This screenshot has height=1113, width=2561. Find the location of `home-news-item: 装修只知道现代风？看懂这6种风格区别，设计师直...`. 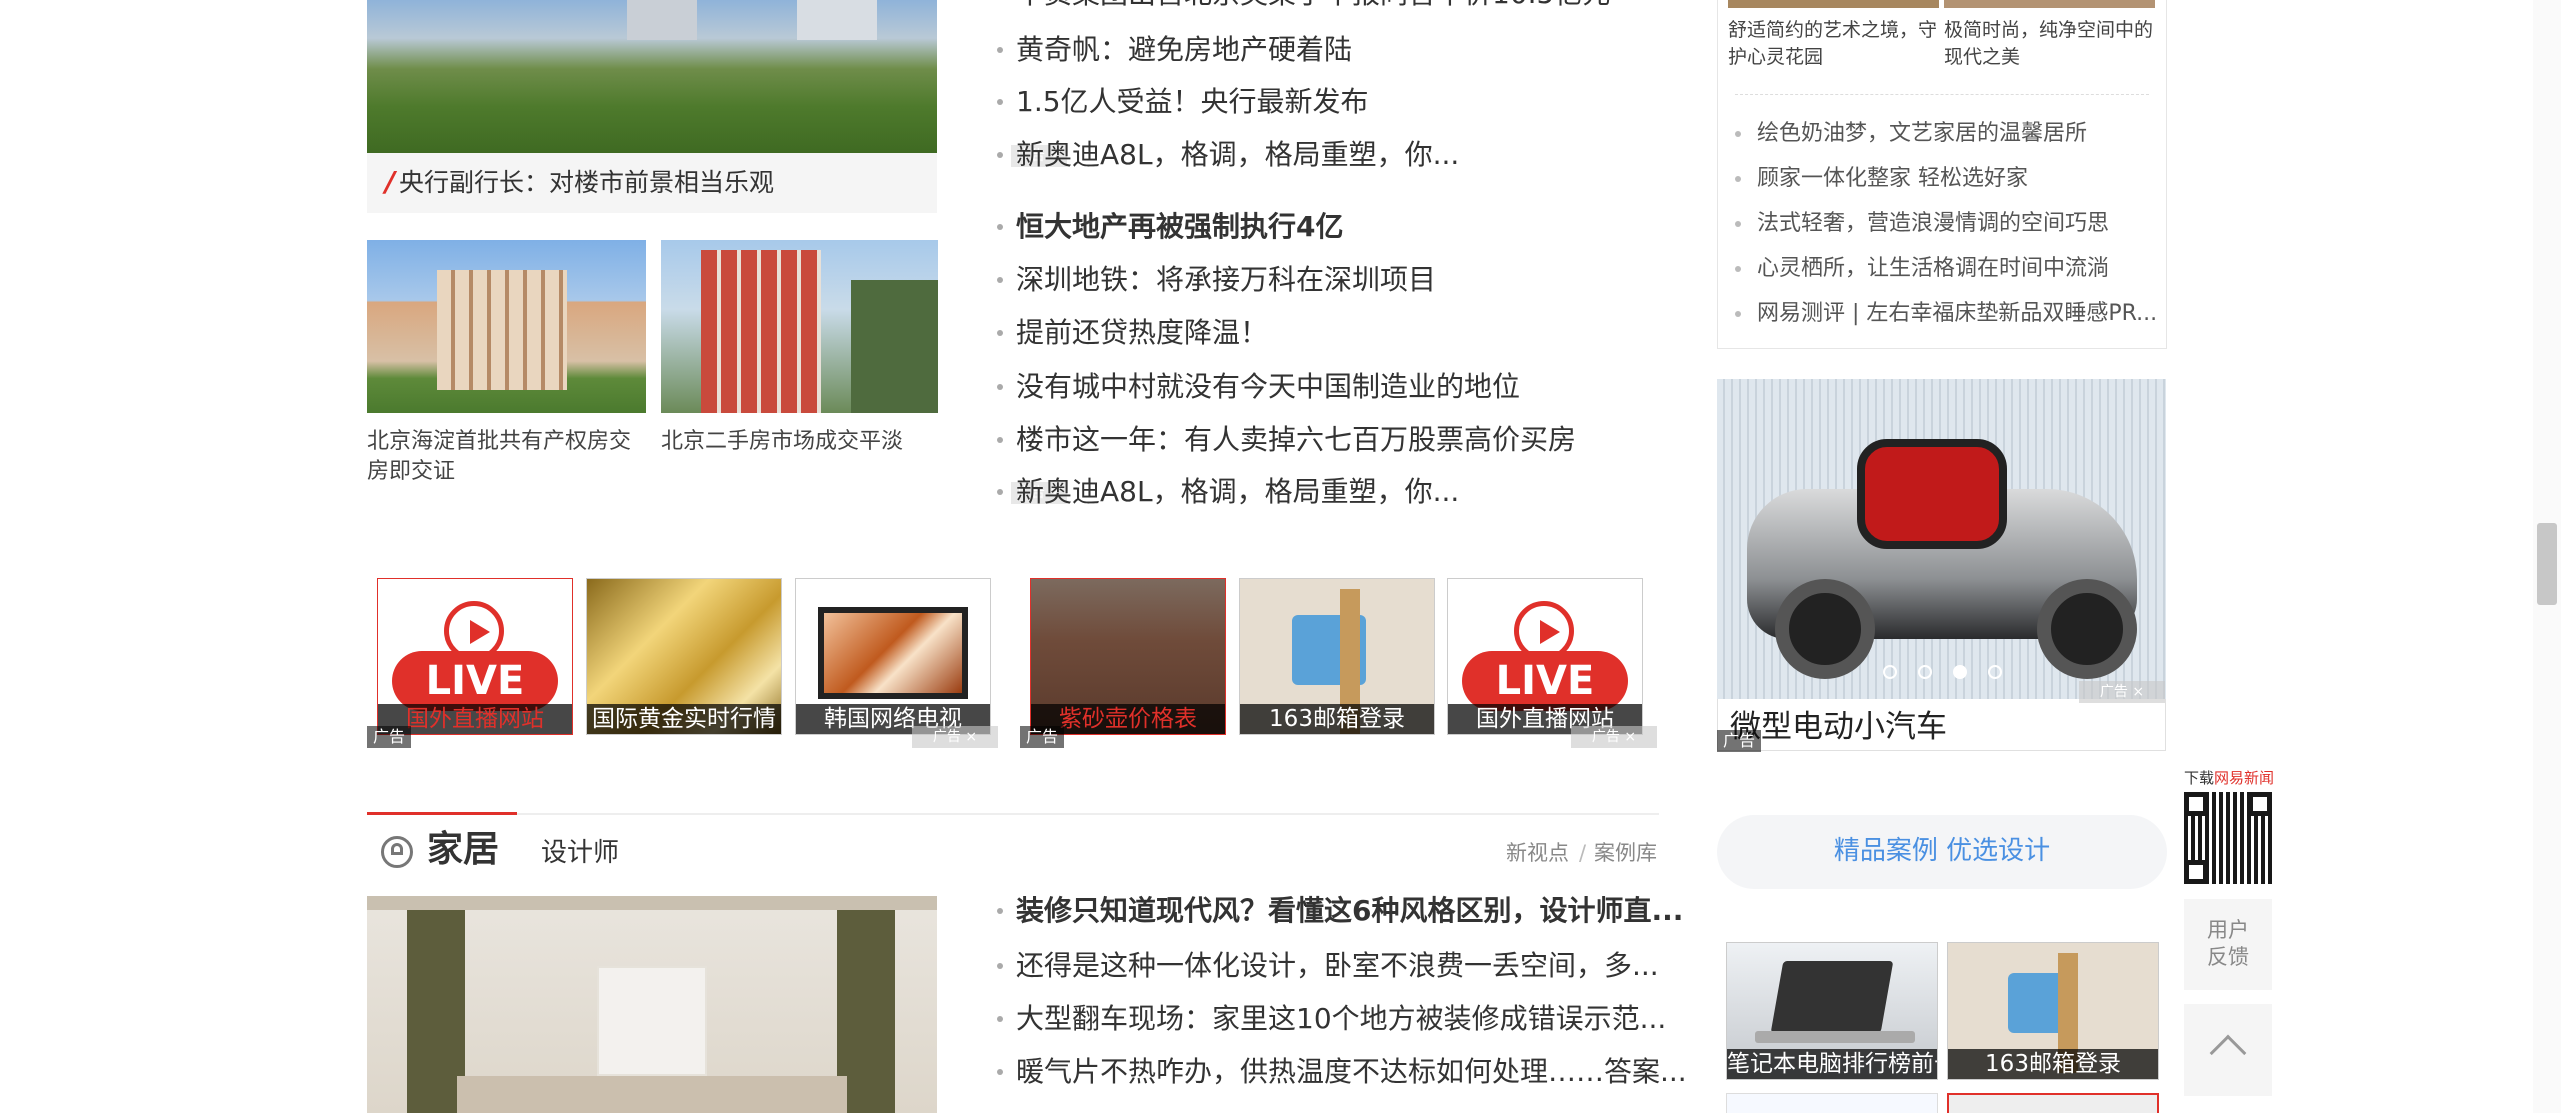

home-news-item: 装修只知道现代风？看懂这6种风格区别，设计师直... is located at coordinates (1347, 911).